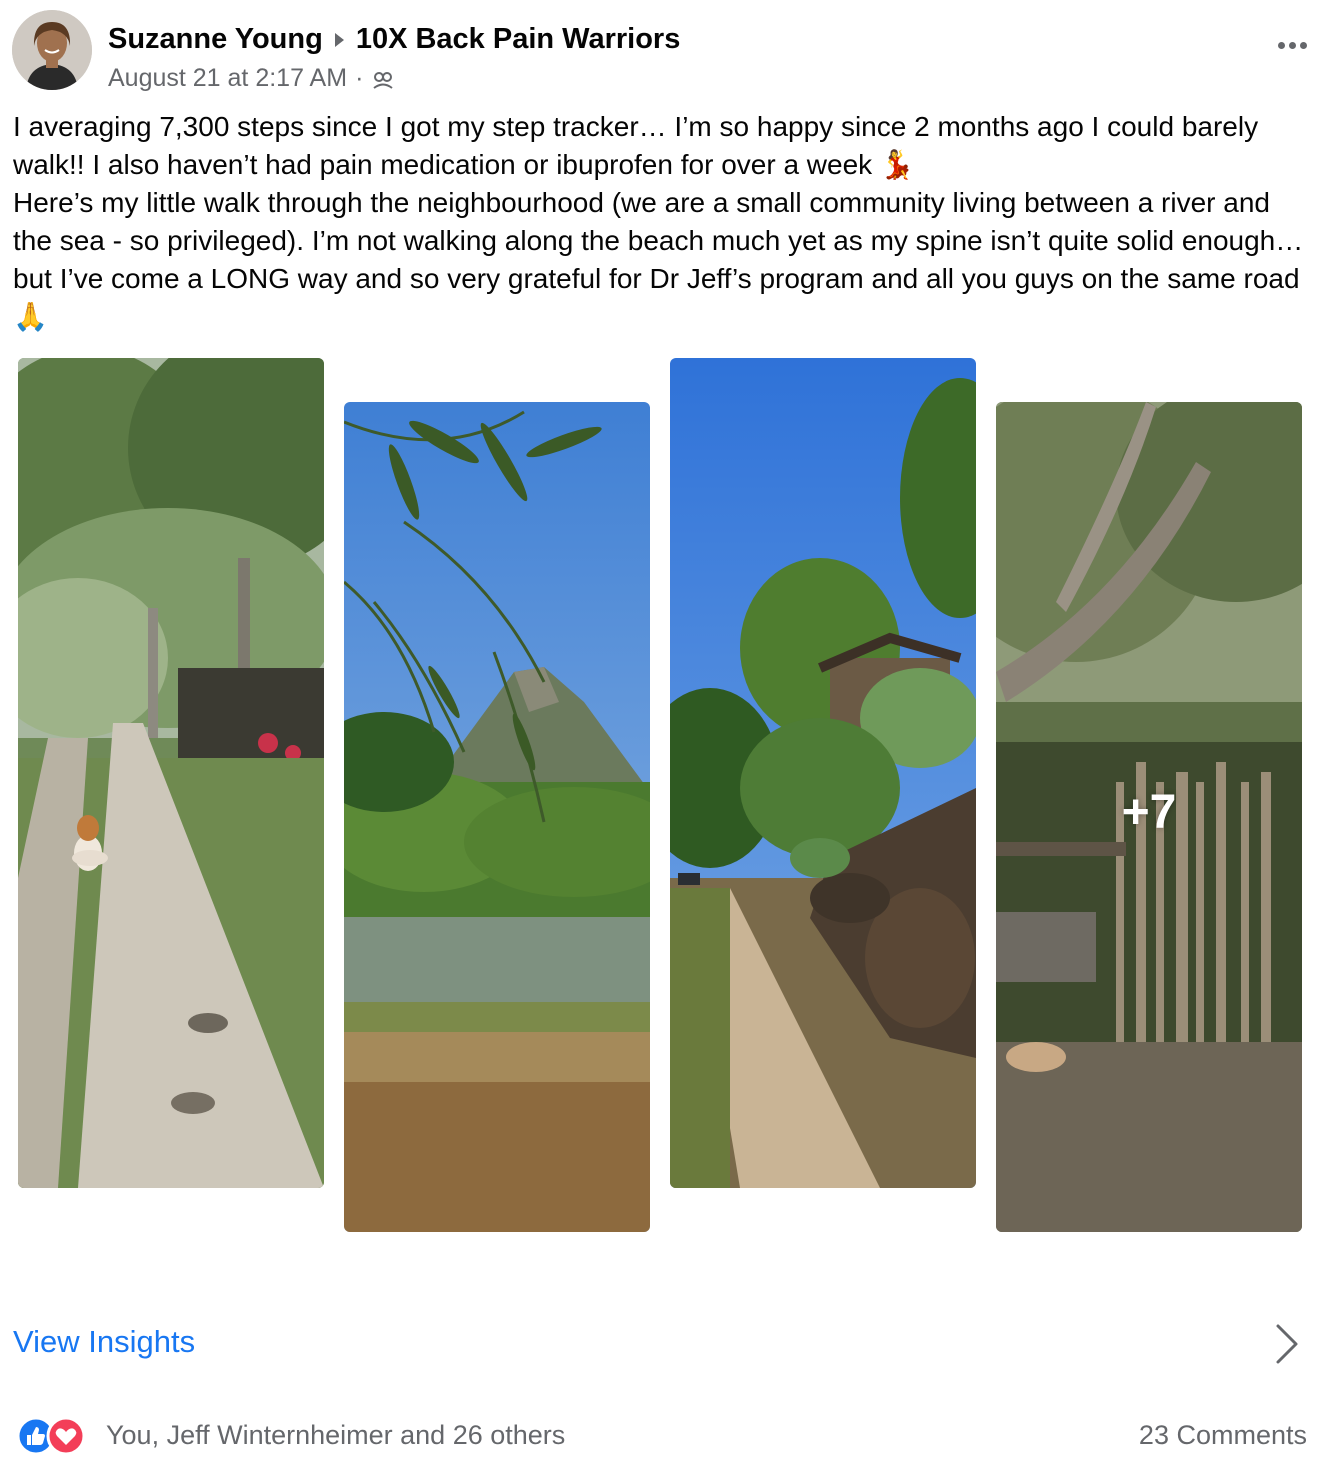 The width and height of the screenshot is (1328, 1470). Describe the element at coordinates (339, 39) in the screenshot. I see `shared-to-arrow-icon` at that location.